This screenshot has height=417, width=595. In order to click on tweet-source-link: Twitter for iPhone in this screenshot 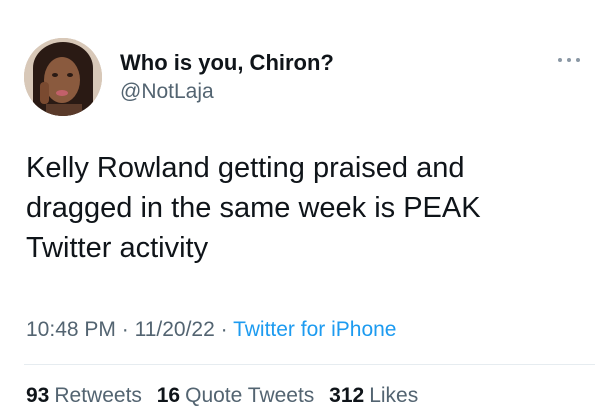, I will do `click(314, 329)`.